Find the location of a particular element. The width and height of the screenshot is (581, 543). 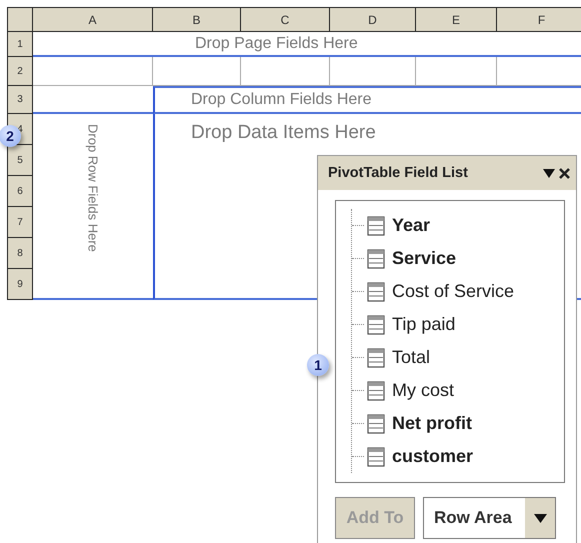

row-header: 7 is located at coordinates (20, 222).